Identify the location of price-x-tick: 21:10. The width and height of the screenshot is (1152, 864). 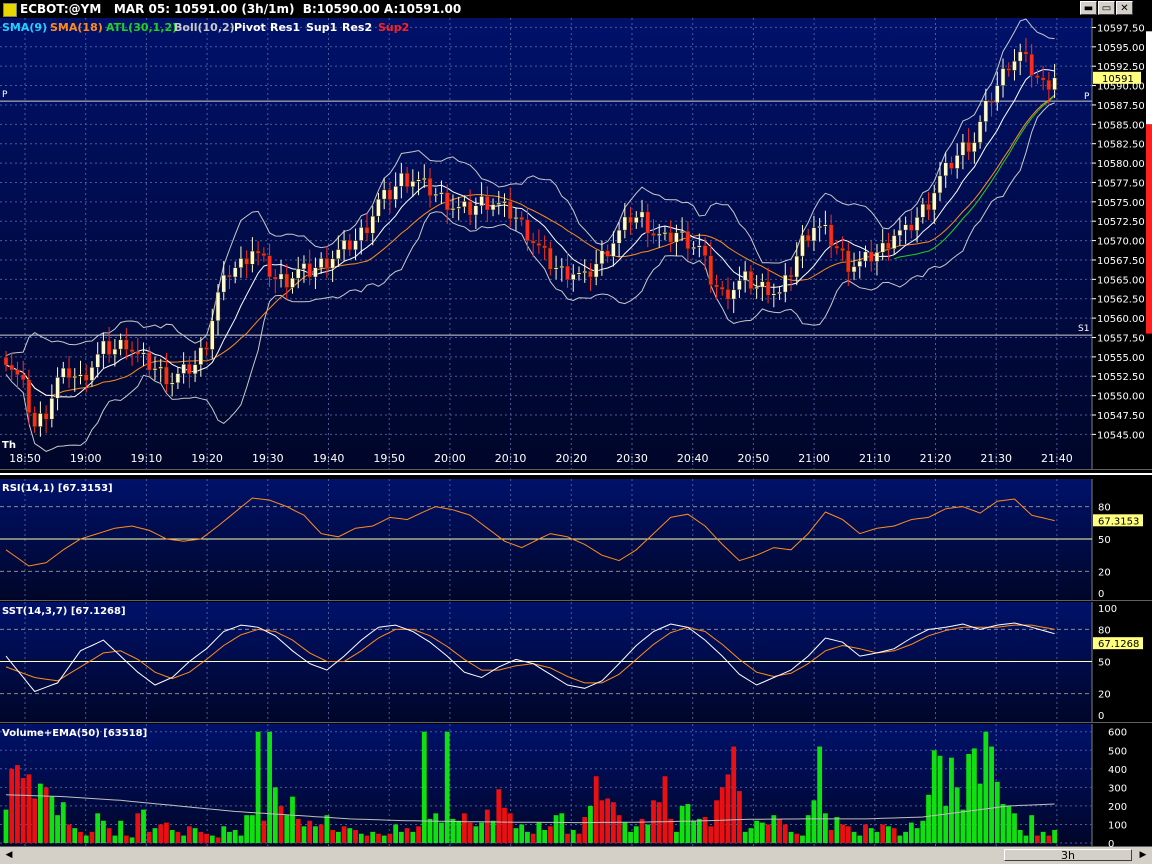
(875, 458).